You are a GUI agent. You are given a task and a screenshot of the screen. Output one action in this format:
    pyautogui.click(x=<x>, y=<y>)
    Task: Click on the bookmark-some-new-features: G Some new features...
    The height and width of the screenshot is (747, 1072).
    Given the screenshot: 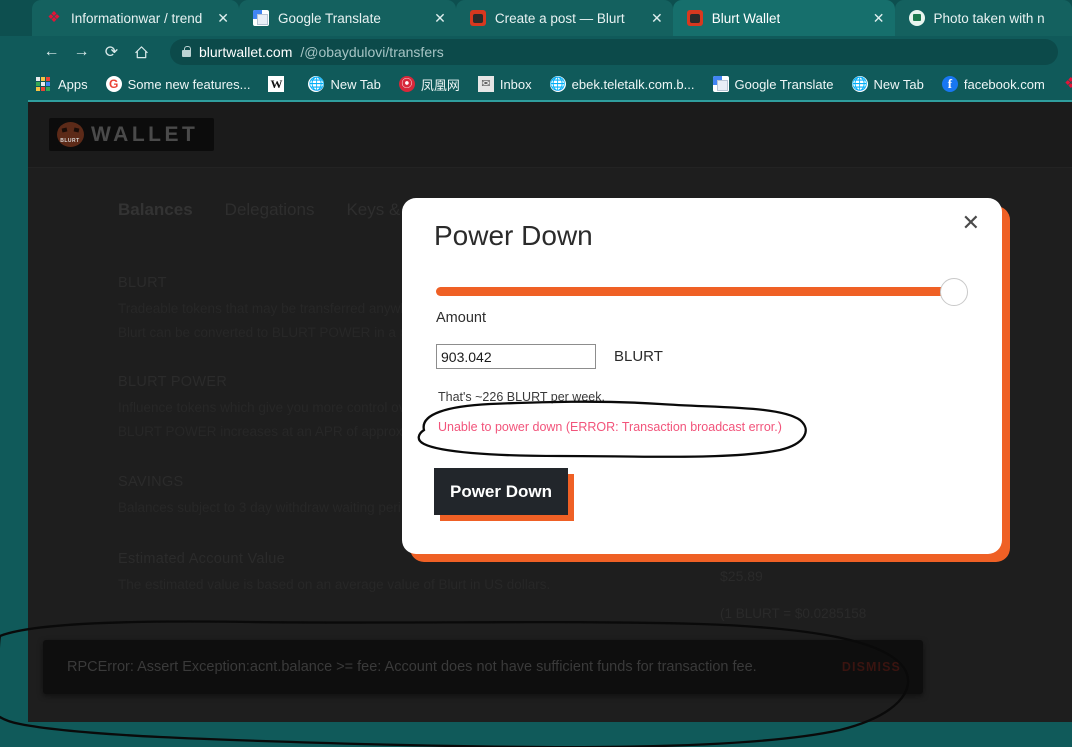 What is the action you would take?
    pyautogui.click(x=182, y=84)
    